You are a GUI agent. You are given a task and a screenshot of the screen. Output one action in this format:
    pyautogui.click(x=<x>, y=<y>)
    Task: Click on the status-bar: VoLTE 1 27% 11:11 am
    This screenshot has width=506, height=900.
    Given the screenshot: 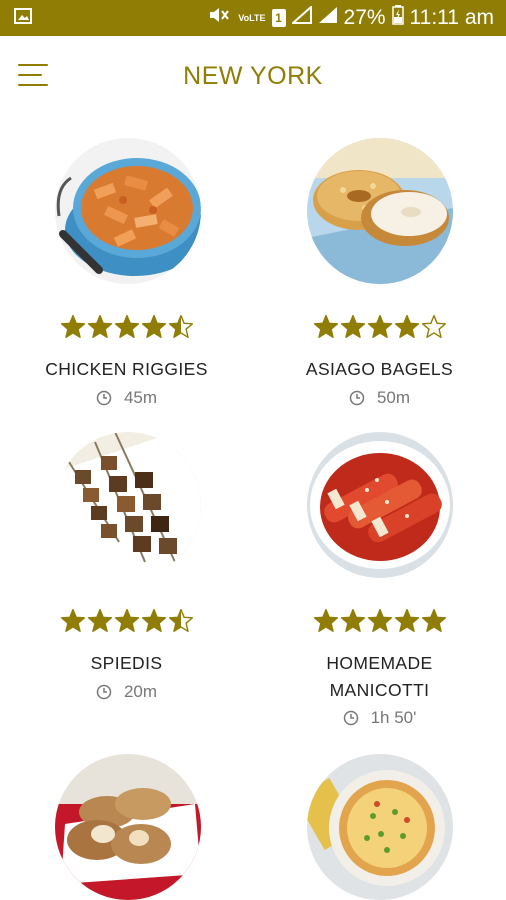 What is the action you would take?
    pyautogui.click(x=253, y=18)
    